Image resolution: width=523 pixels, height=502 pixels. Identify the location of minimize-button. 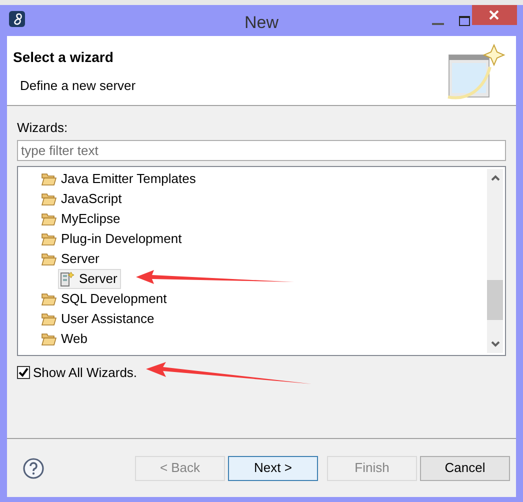
(438, 24).